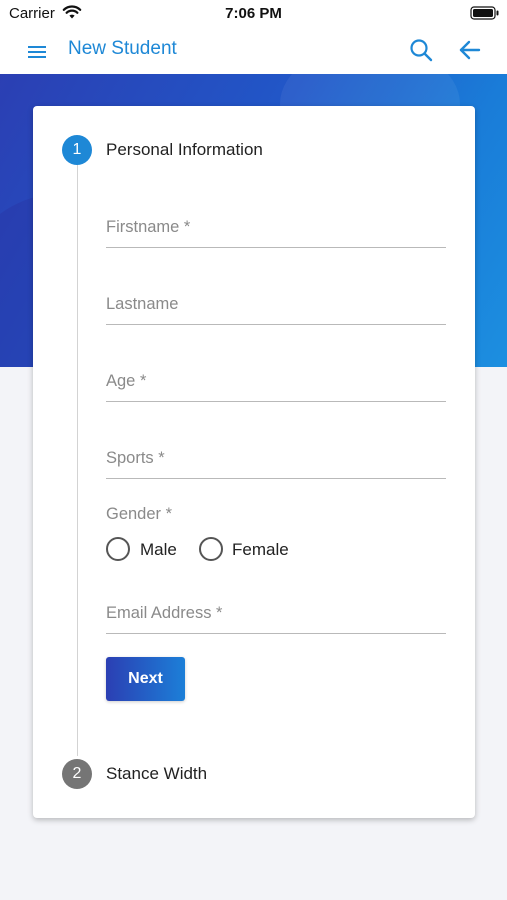 The image size is (507, 900). I want to click on sports-field: Sports *, so click(276, 459).